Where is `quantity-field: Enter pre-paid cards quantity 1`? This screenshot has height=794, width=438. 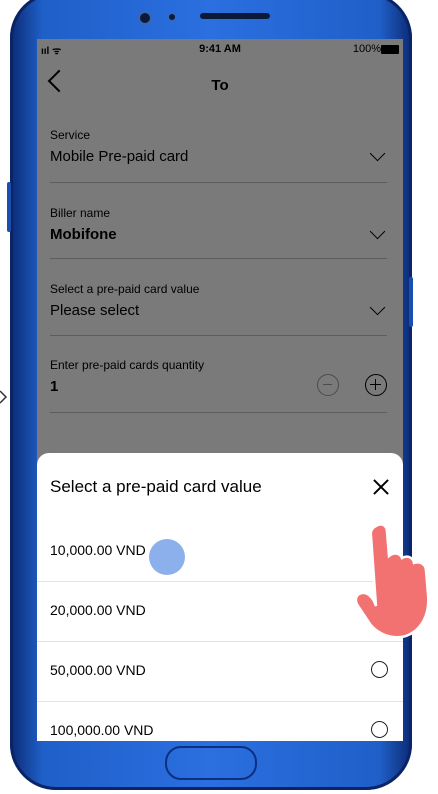 quantity-field: Enter pre-paid cards quantity 1 is located at coordinates (218, 385).